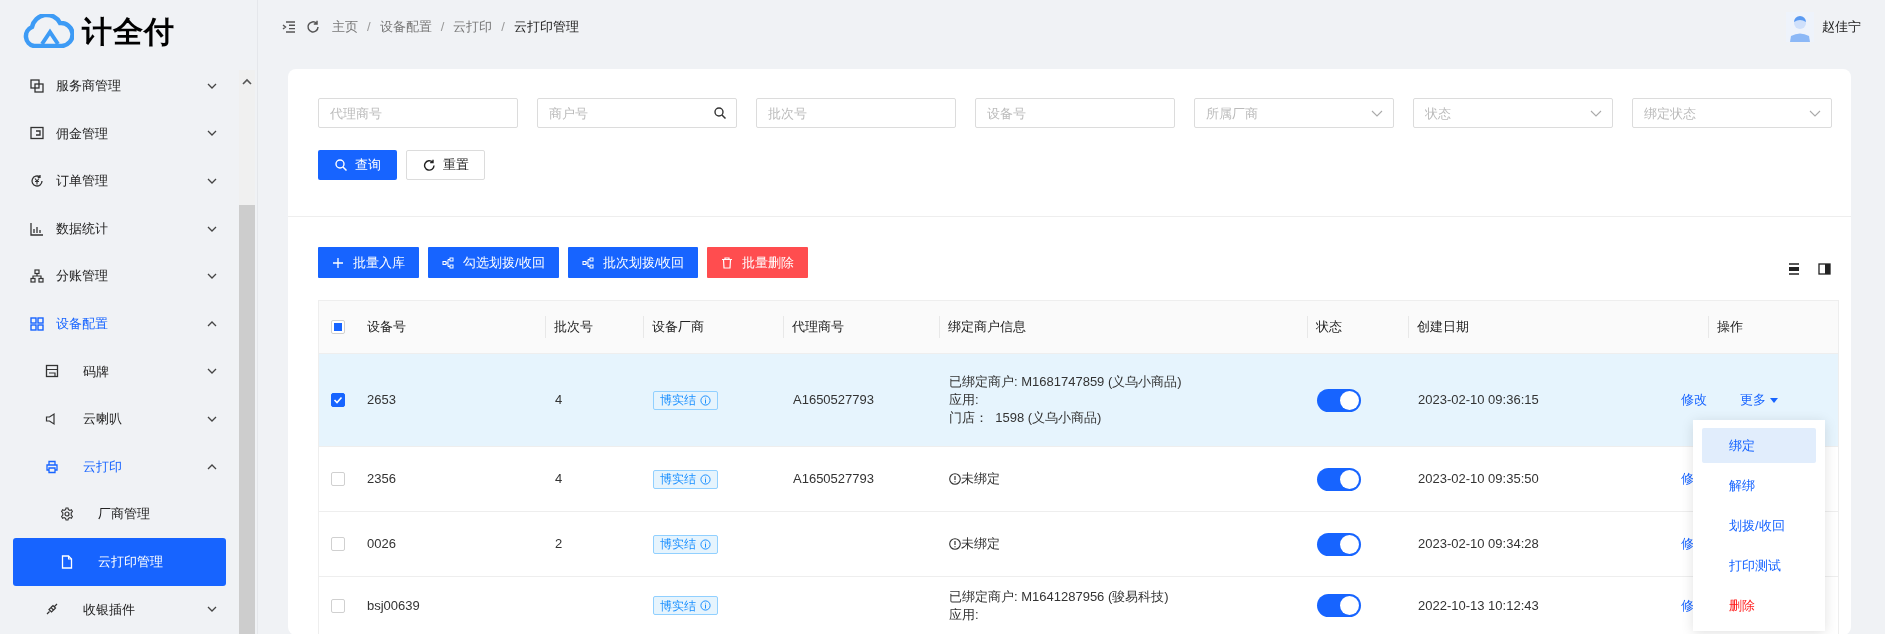 The width and height of the screenshot is (1885, 634). What do you see at coordinates (445, 165) in the screenshot?
I see `reset-button: 重置` at bounding box center [445, 165].